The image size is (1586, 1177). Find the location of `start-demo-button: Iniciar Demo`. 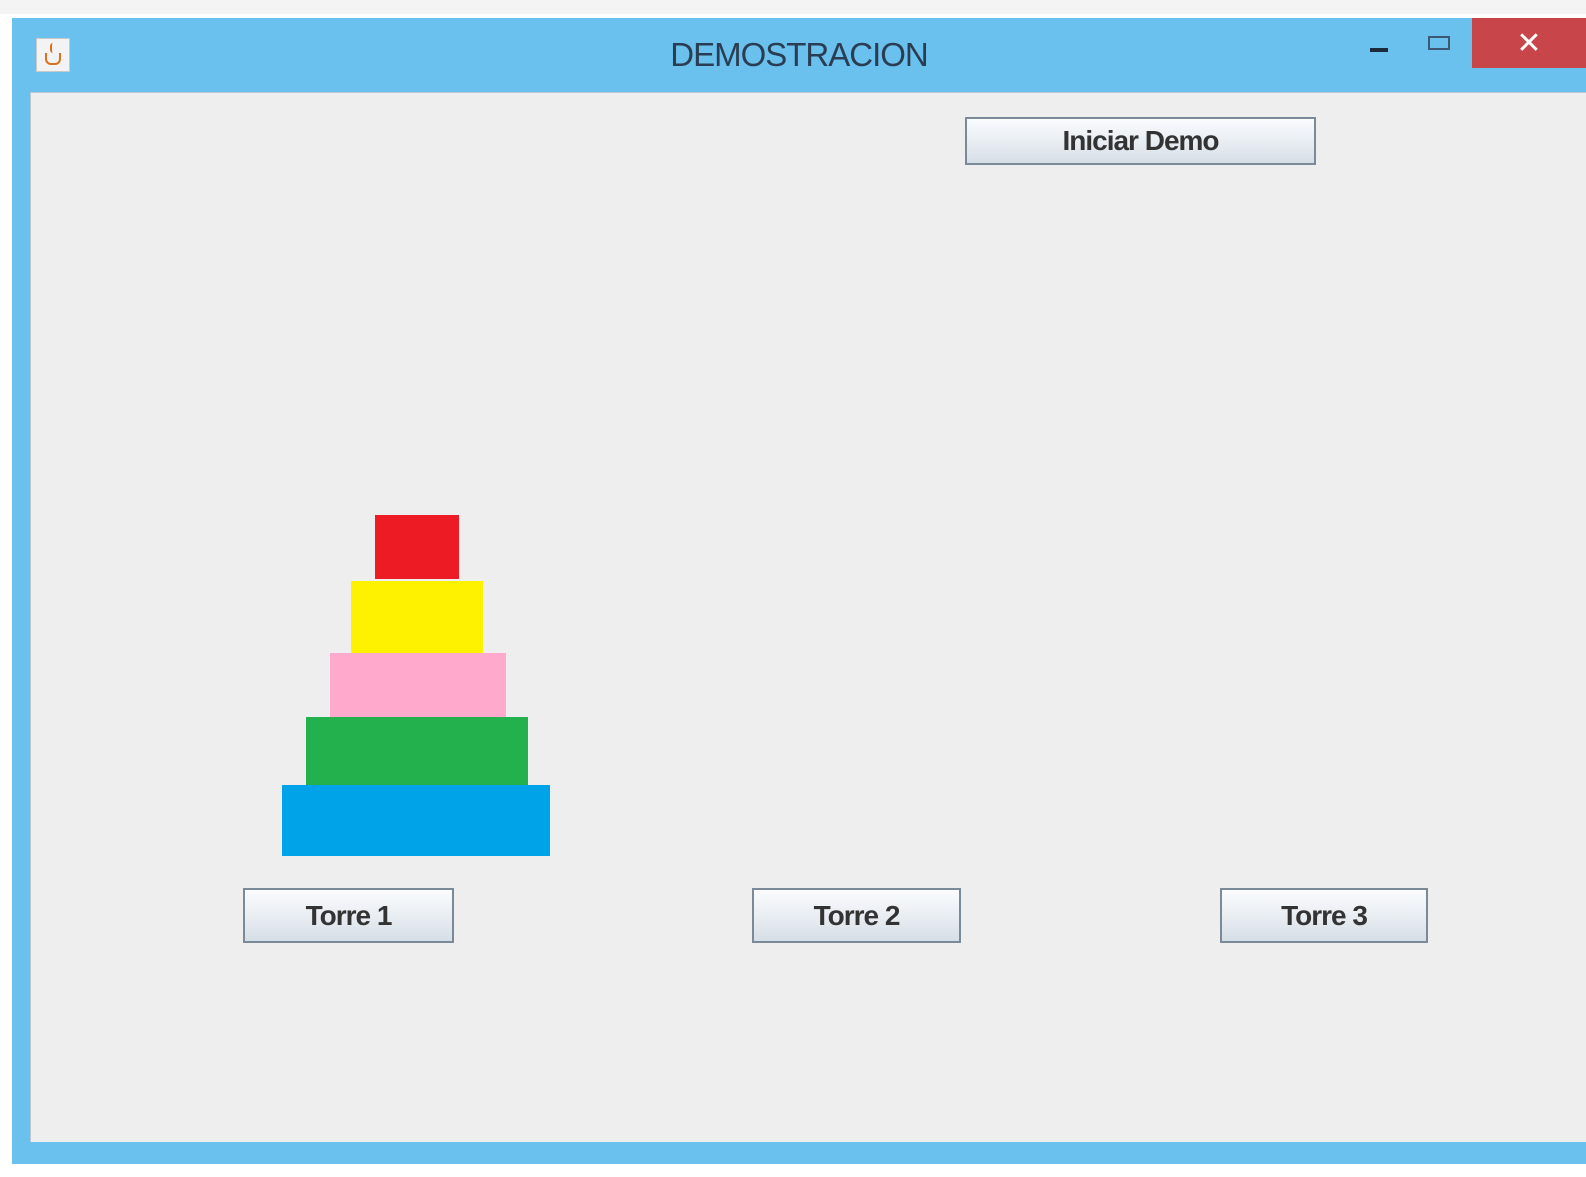

start-demo-button: Iniciar Demo is located at coordinates (1140, 141).